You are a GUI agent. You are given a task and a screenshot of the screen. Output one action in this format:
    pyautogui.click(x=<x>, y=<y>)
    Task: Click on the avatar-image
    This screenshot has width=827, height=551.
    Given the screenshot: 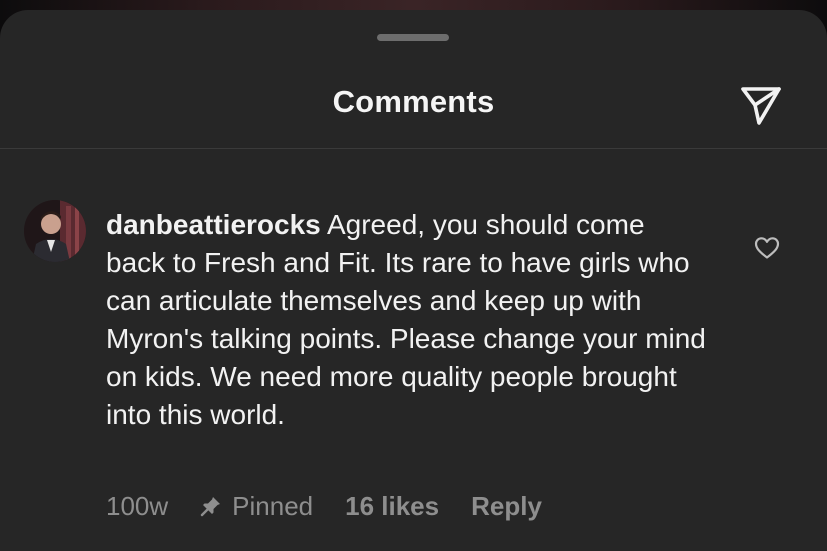 What is the action you would take?
    pyautogui.click(x=55, y=231)
    